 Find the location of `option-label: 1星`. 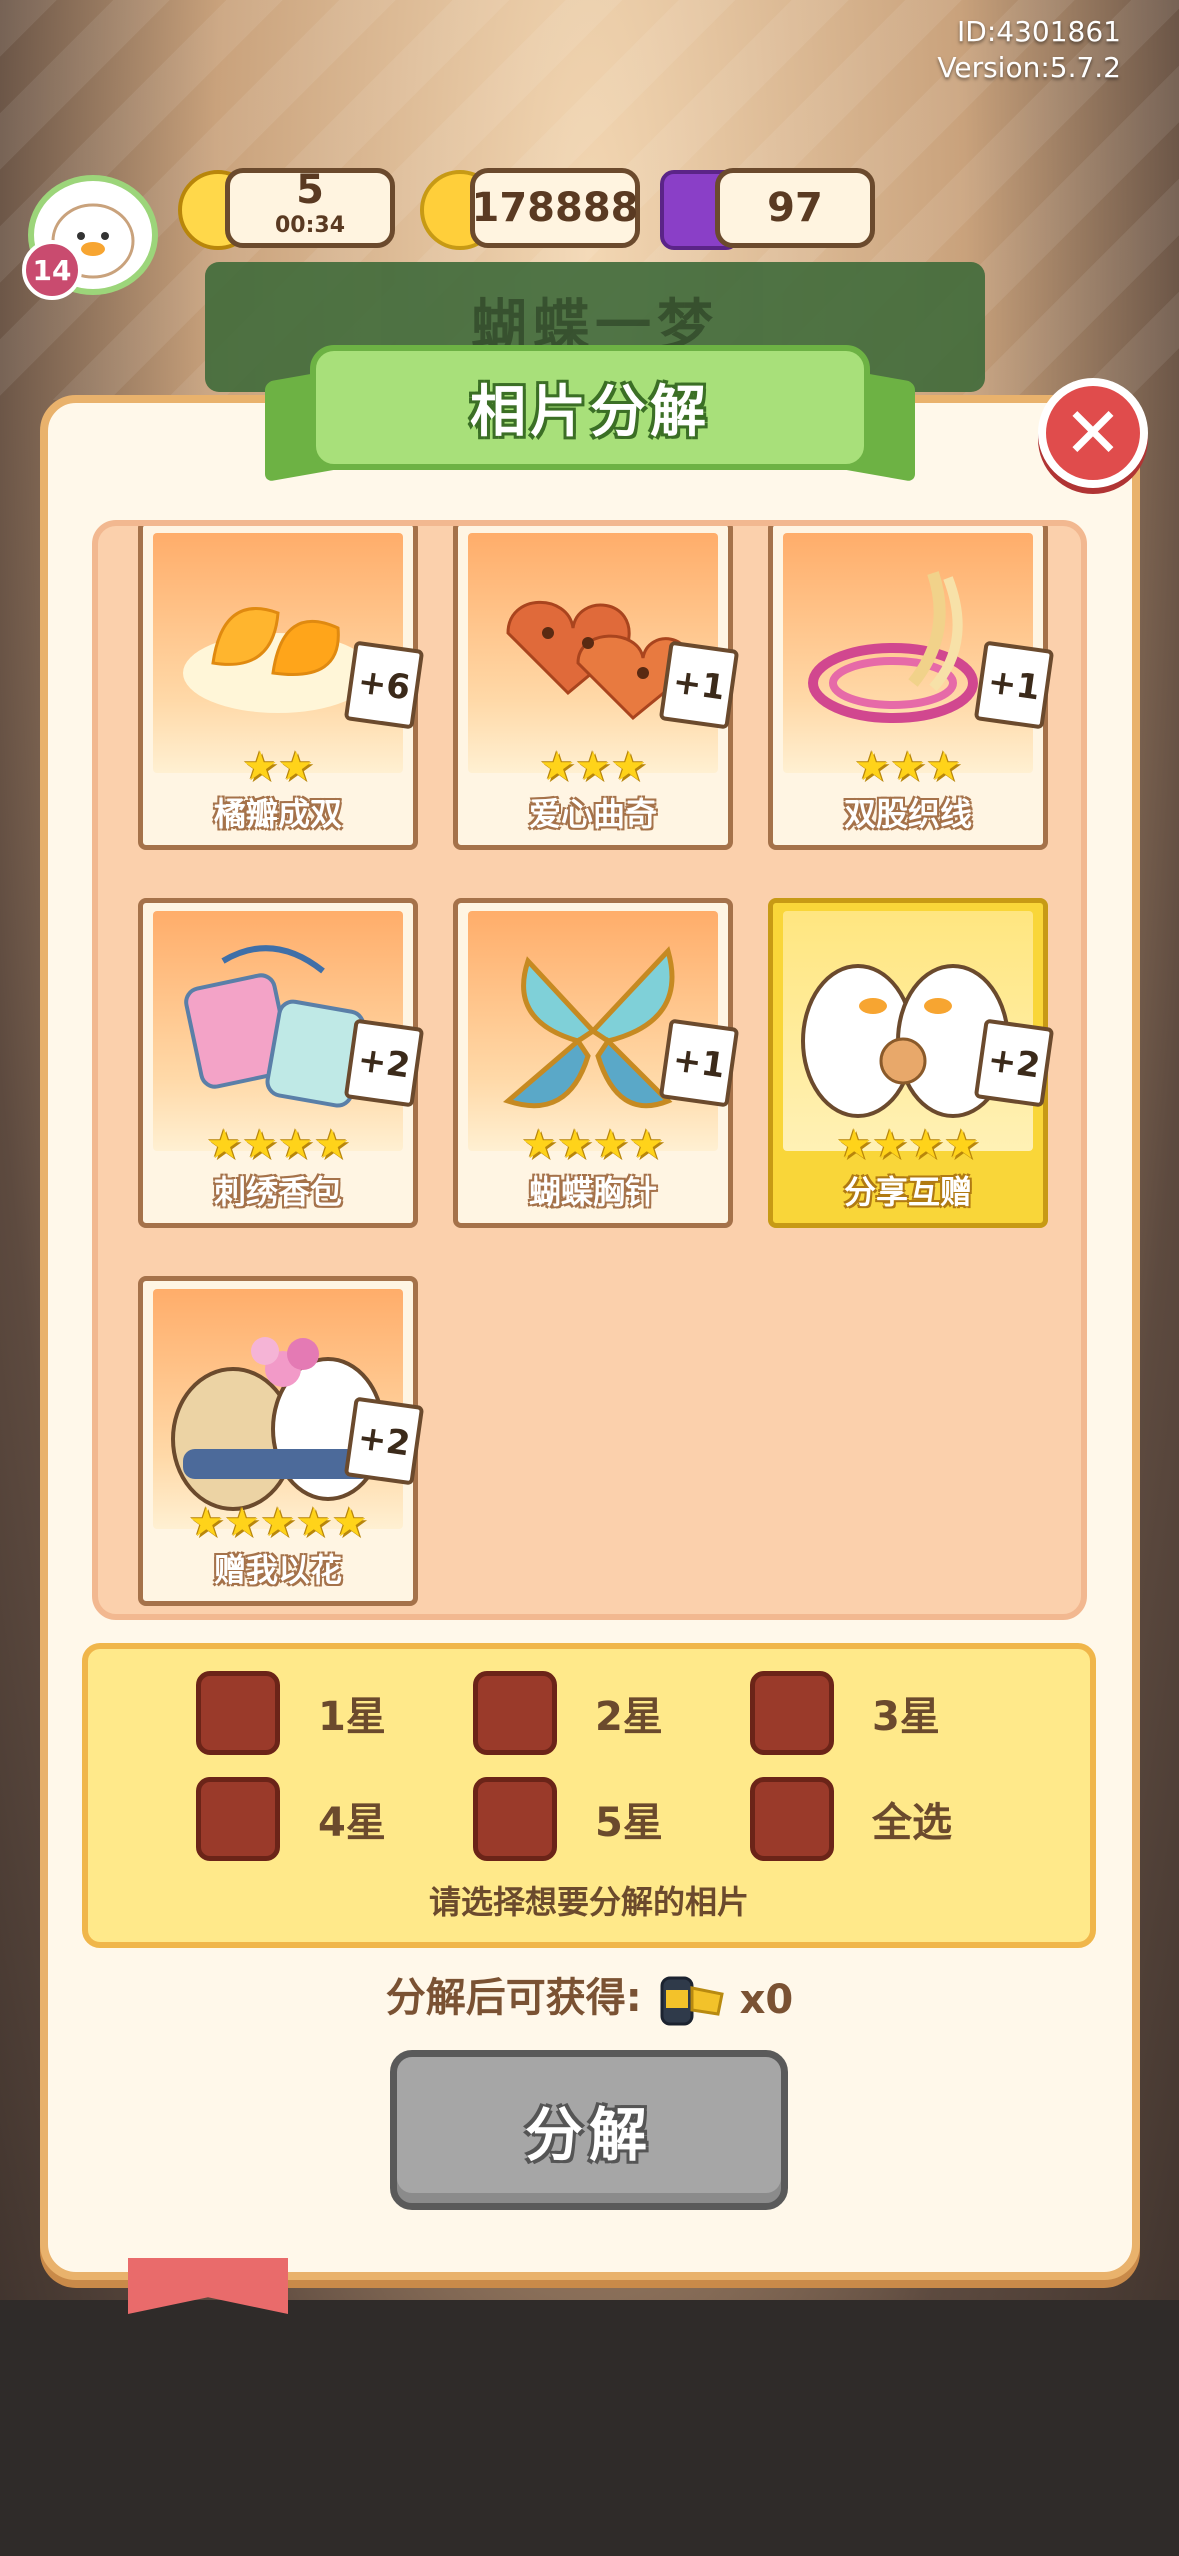

option-label: 1星 is located at coordinates (352, 1717).